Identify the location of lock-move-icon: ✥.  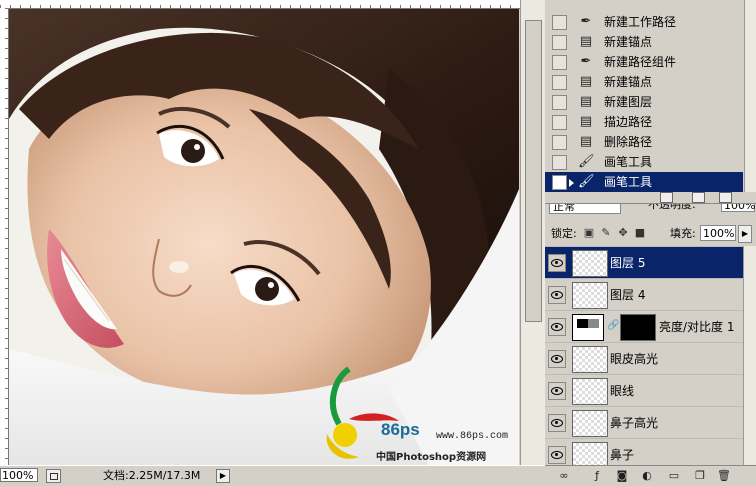
(623, 233).